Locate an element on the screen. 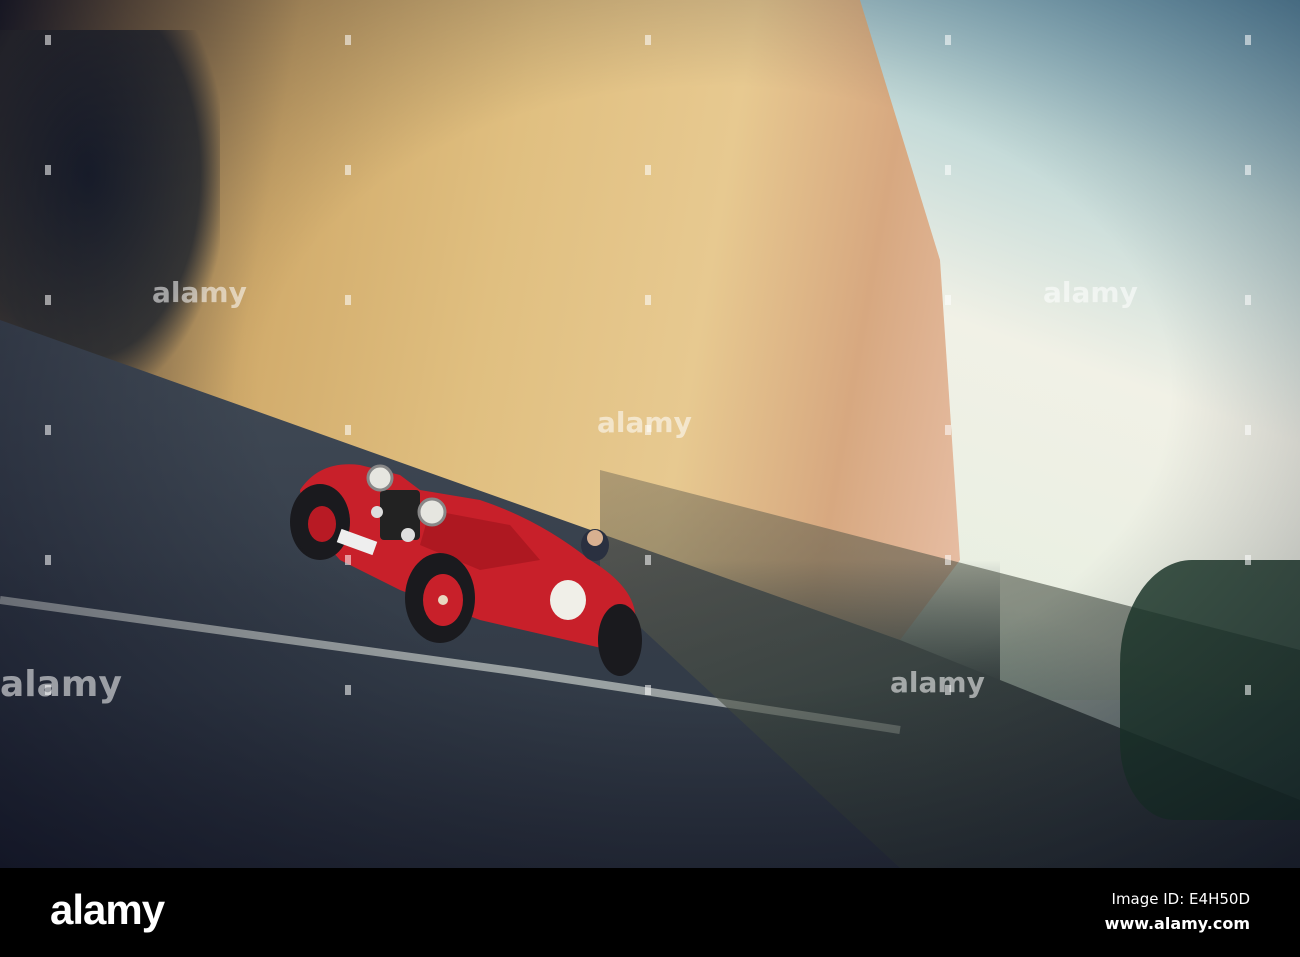  image-id: Image ID: E4H50D is located at coordinates (1180, 899).